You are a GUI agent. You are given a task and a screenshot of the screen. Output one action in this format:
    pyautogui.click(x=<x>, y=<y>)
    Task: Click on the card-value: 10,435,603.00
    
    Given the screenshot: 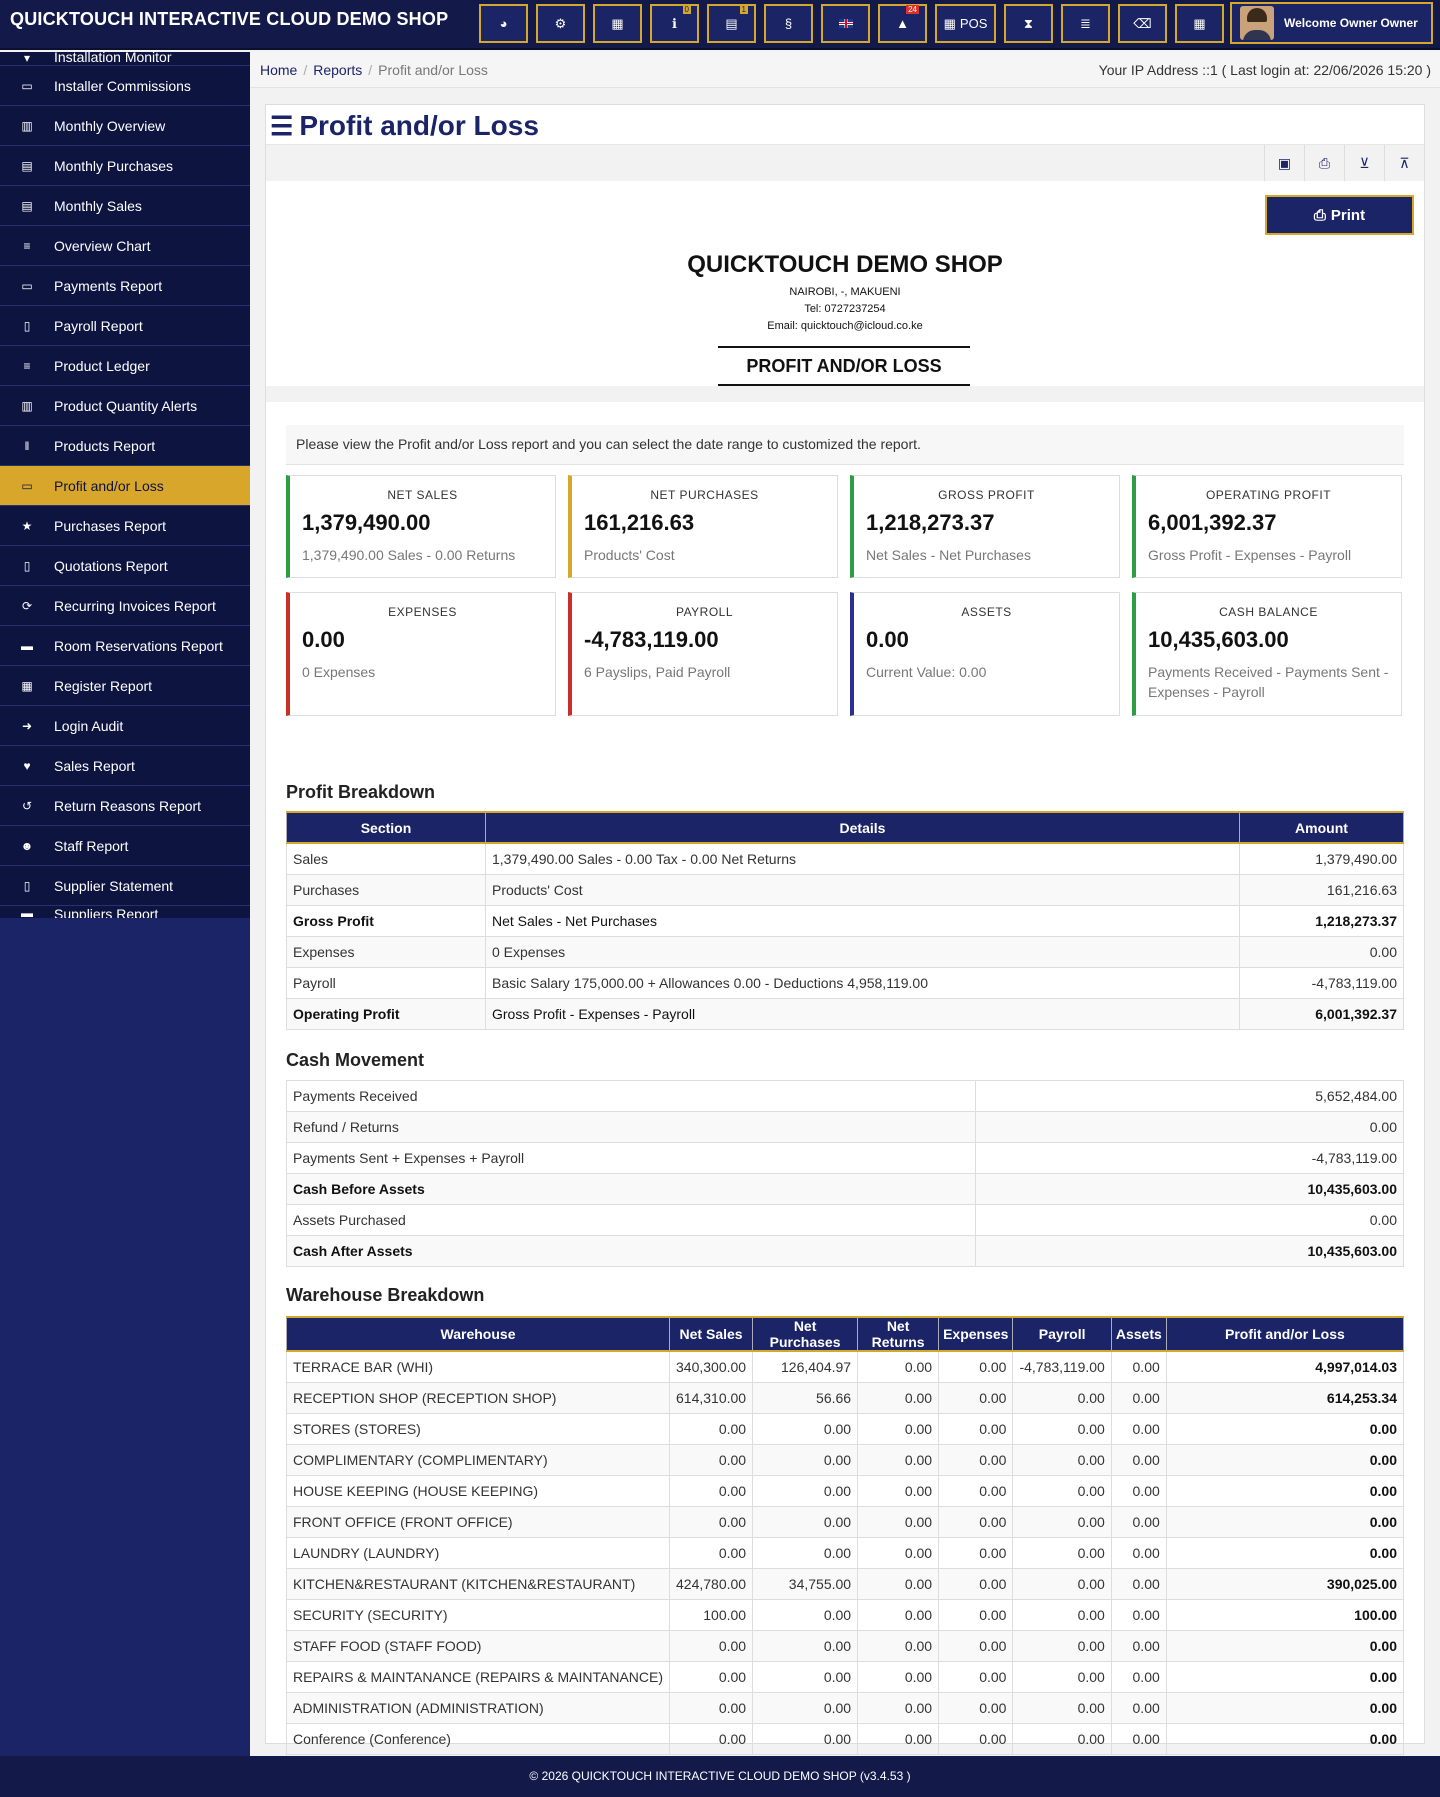 What is the action you would take?
    pyautogui.click(x=1218, y=639)
    